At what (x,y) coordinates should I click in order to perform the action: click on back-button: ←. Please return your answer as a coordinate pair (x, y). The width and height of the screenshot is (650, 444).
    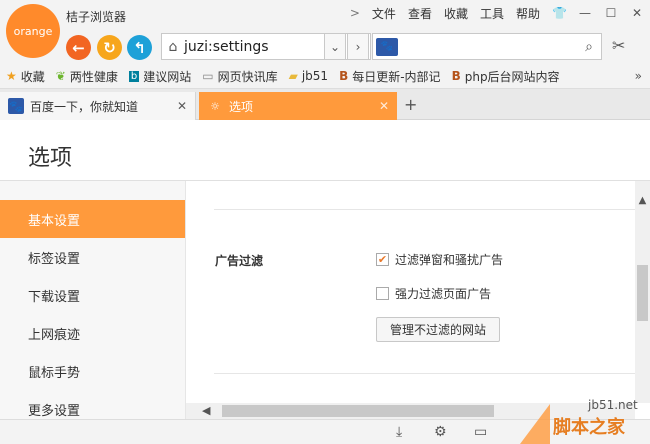
    Looking at the image, I should click on (78, 47).